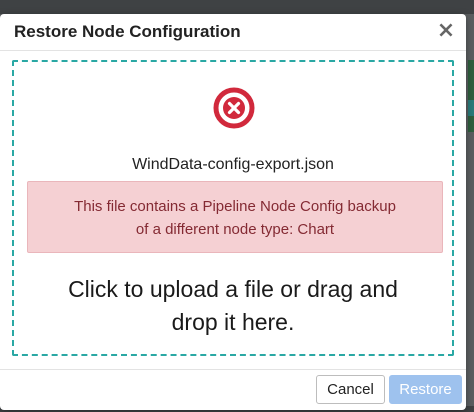 The height and width of the screenshot is (412, 474). I want to click on close-icon: ×, so click(446, 31).